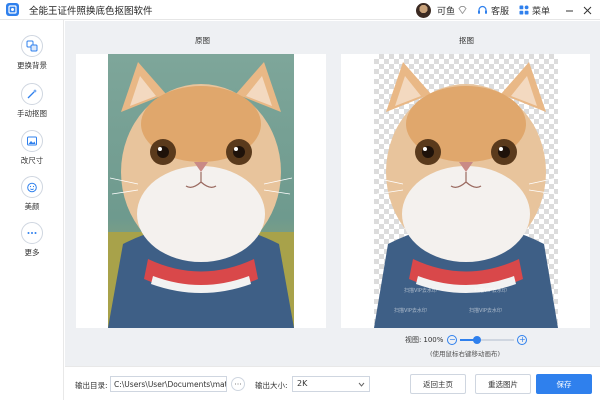 The image size is (600, 400). I want to click on minimize-icon, so click(569, 10).